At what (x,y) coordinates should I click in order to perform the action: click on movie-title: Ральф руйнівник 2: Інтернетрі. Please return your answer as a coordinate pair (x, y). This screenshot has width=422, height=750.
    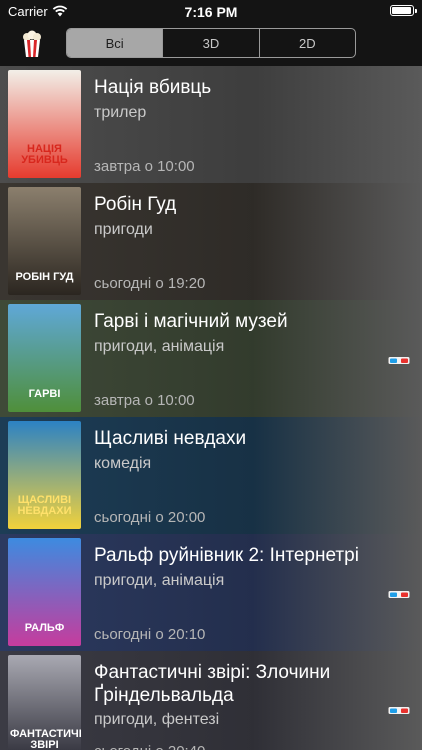
    Looking at the image, I should click on (226, 555).